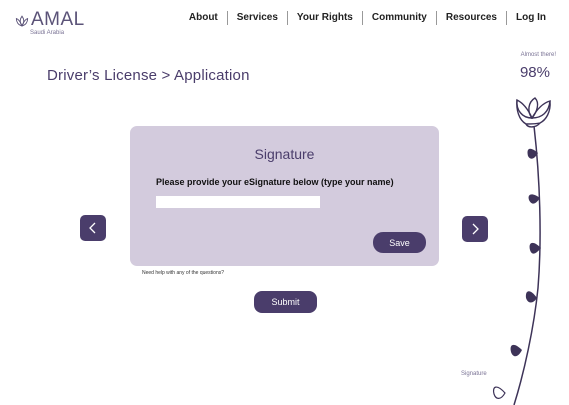 The height and width of the screenshot is (405, 569). I want to click on logo-row: AMAL, so click(49, 19).